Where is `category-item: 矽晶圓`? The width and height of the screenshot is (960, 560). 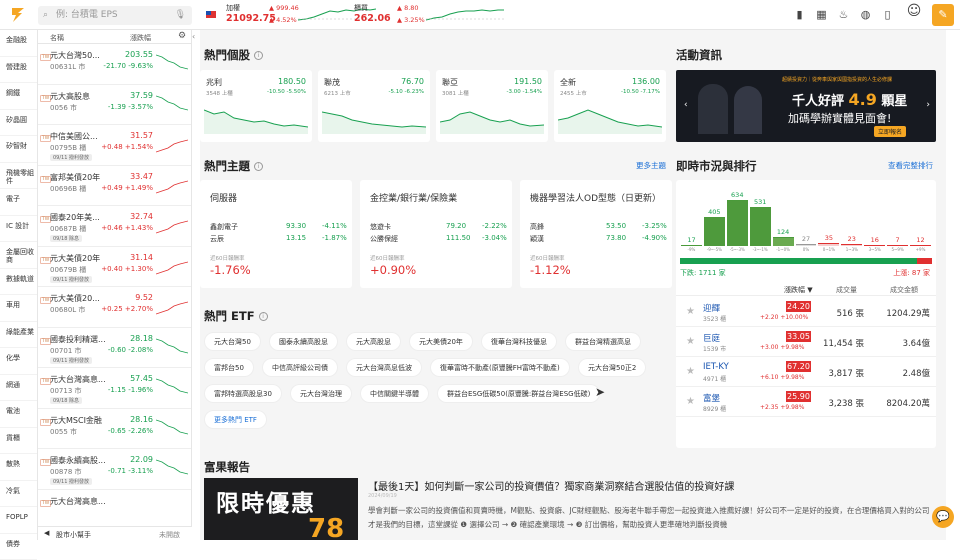
category-item: 矽晶圓 is located at coordinates (18, 123).